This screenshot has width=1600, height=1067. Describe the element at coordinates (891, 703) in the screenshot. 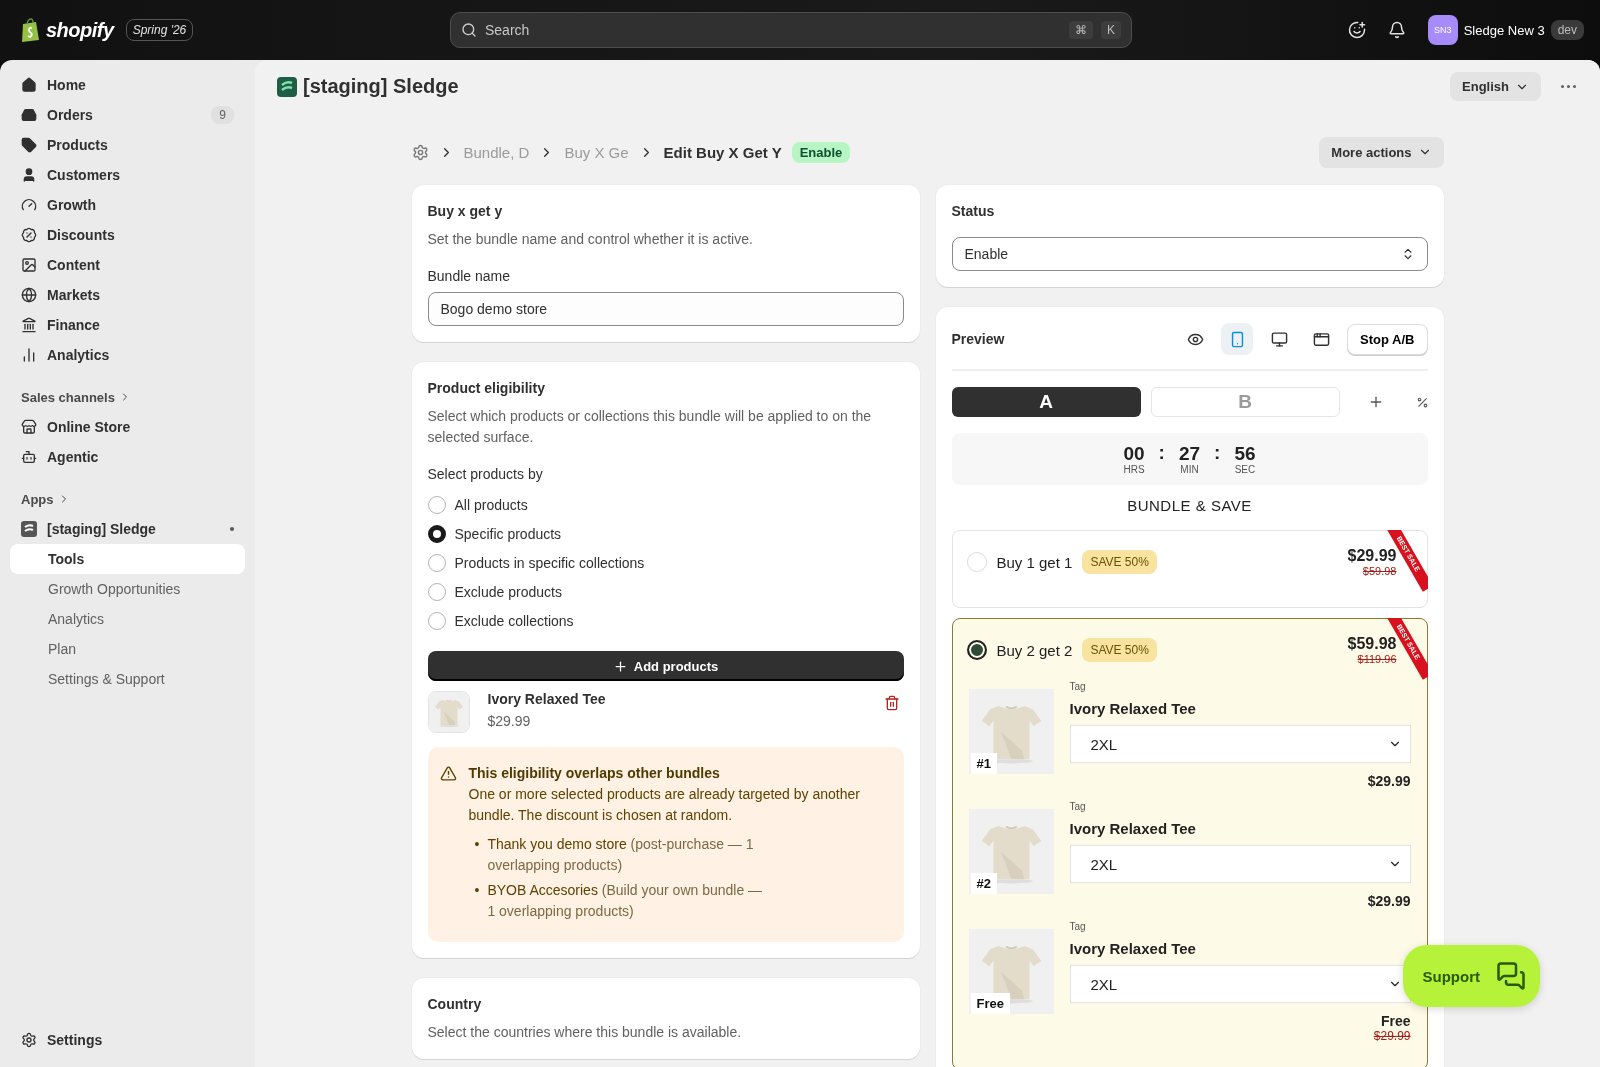

I see `trash-icon` at that location.